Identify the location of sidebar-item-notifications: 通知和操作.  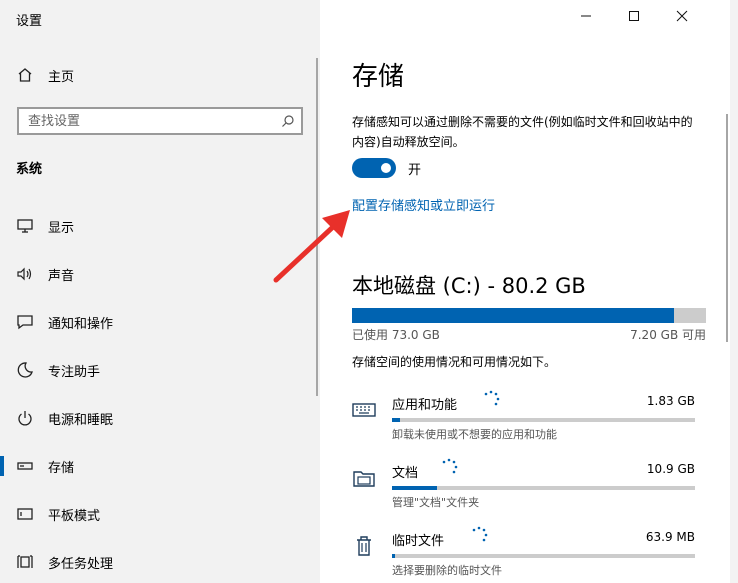
(160, 322).